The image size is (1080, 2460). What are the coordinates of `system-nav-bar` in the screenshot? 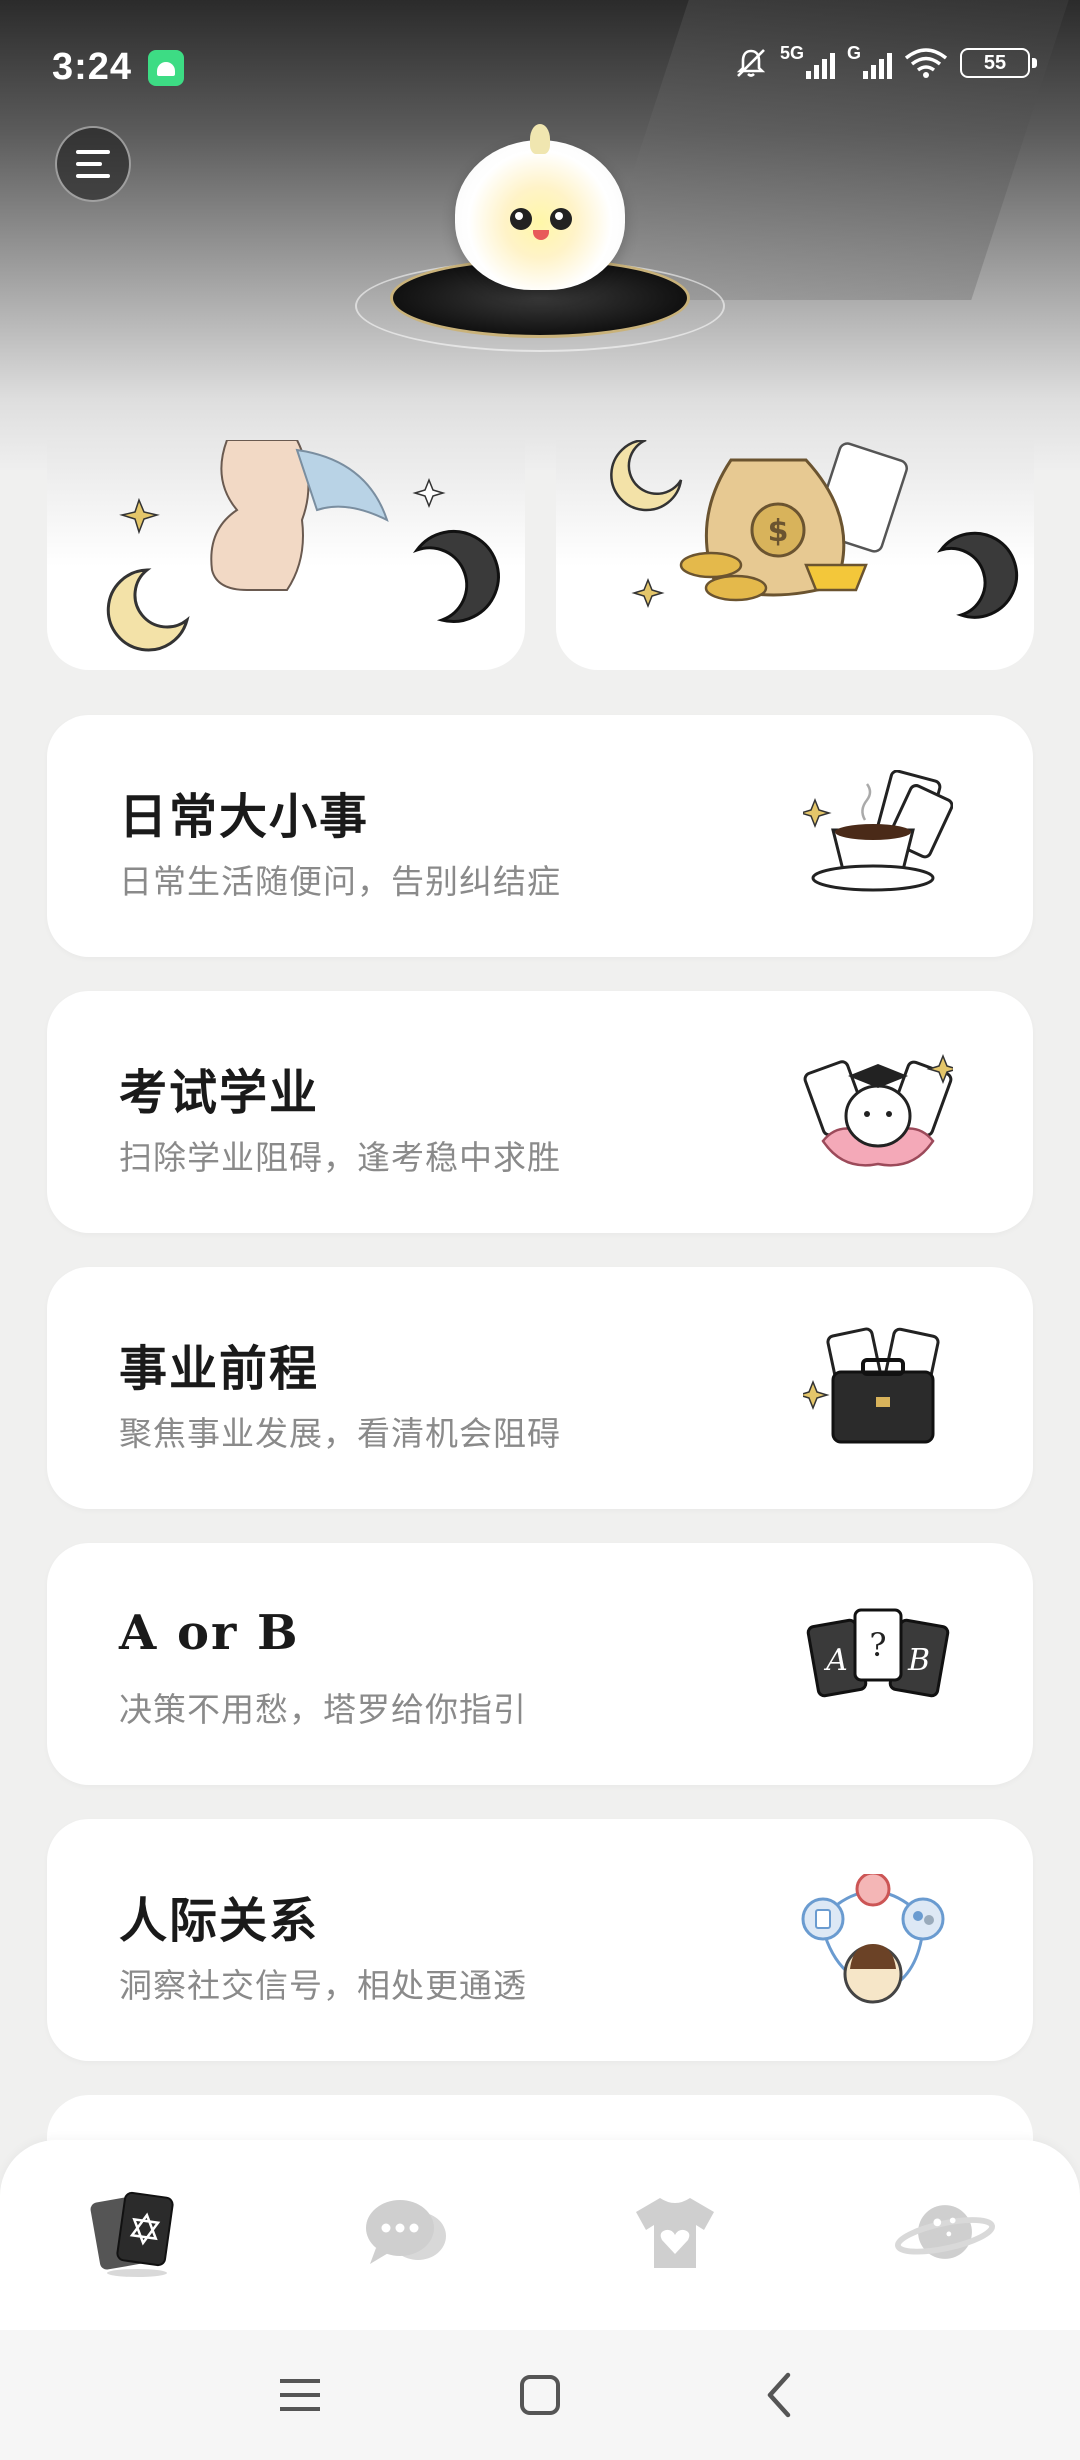 It's located at (540, 2395).